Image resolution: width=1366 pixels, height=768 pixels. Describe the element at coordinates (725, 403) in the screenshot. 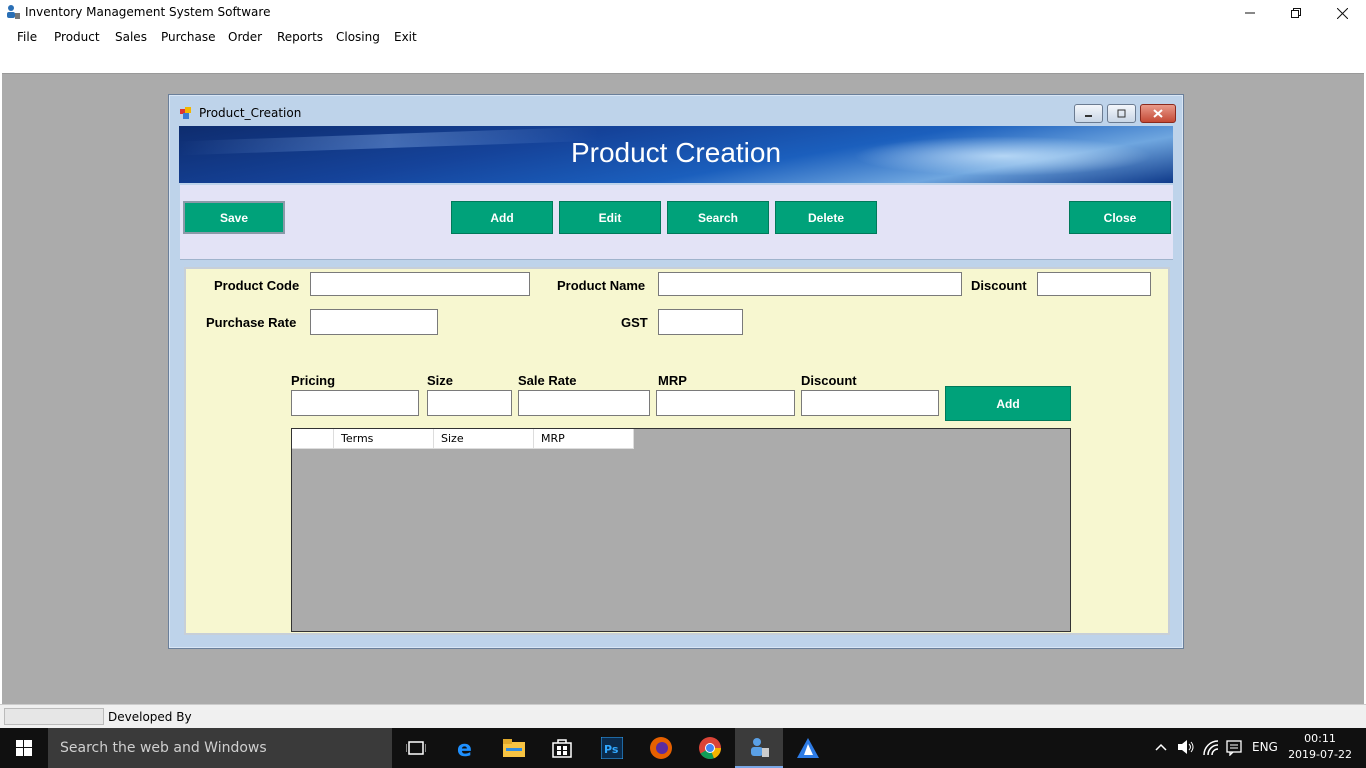

I see `mrp-field` at that location.